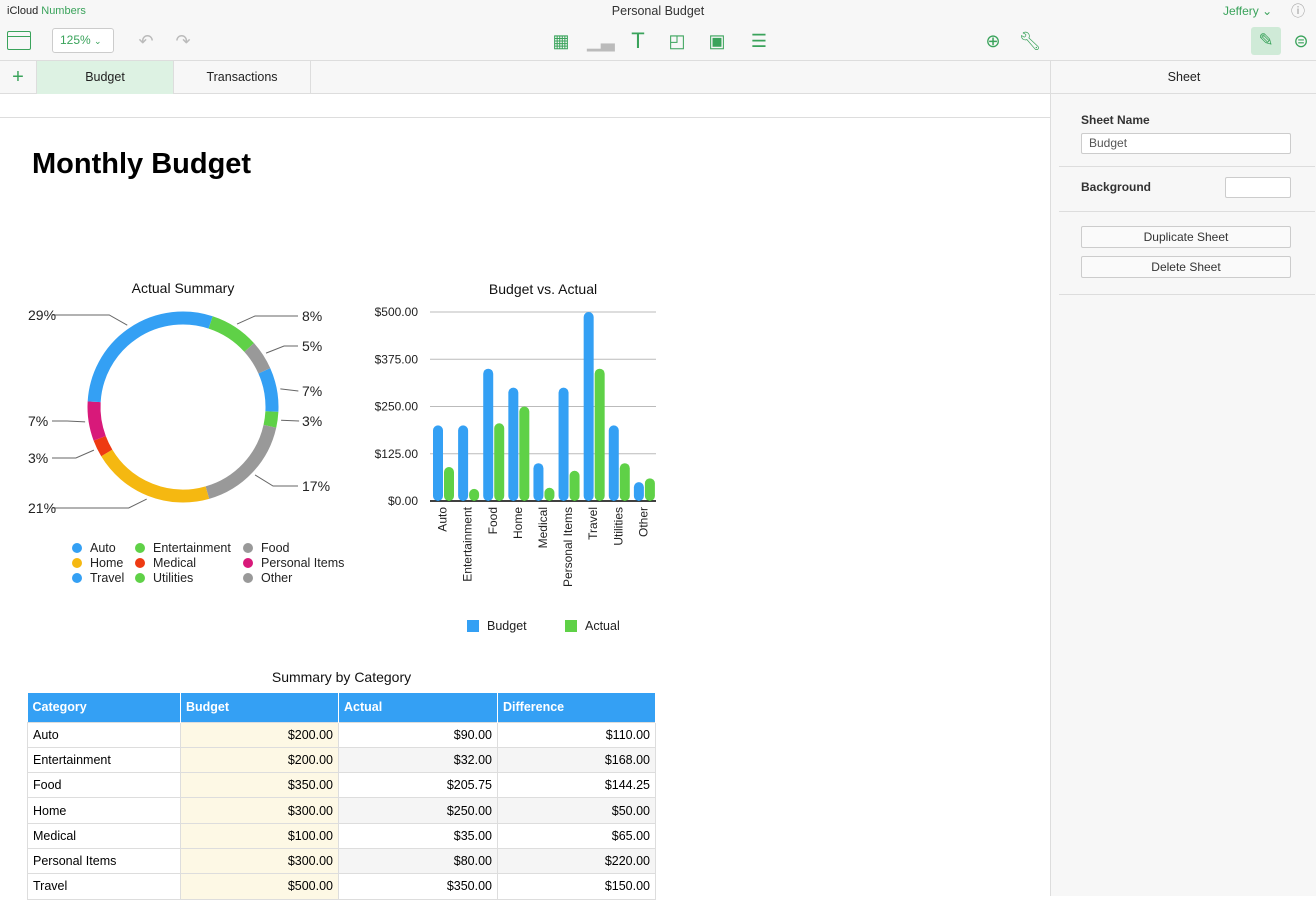  What do you see at coordinates (103, 446) in the screenshot?
I see `donut-slice-medical` at bounding box center [103, 446].